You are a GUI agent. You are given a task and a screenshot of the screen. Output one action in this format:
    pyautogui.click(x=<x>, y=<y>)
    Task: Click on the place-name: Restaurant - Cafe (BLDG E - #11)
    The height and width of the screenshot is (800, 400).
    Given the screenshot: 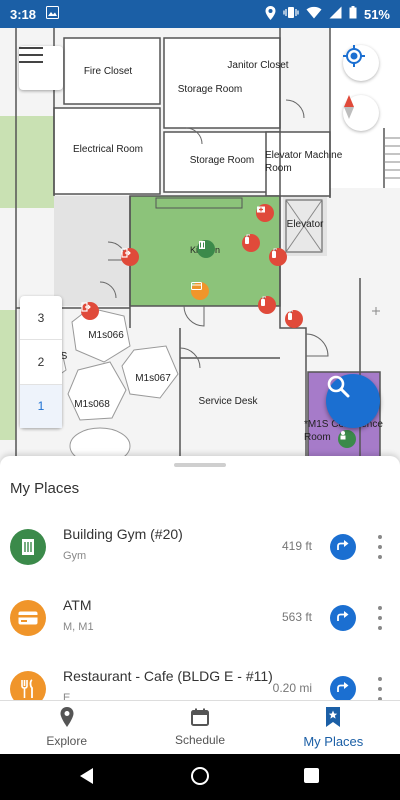 What is the action you would take?
    pyautogui.click(x=168, y=676)
    